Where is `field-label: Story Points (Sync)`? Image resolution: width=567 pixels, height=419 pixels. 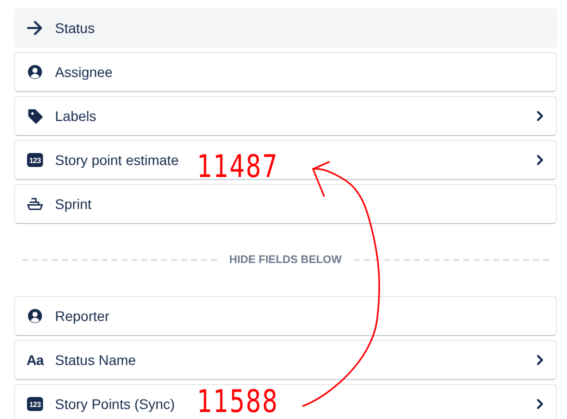
field-label: Story Points (Sync) is located at coordinates (115, 404).